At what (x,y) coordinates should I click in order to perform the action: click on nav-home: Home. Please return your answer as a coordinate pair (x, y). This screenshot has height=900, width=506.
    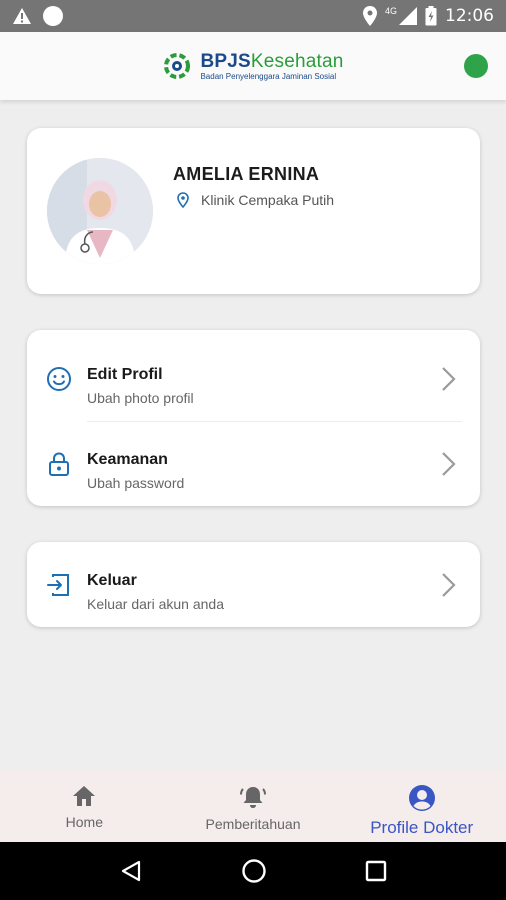
    Looking at the image, I should click on (84, 806).